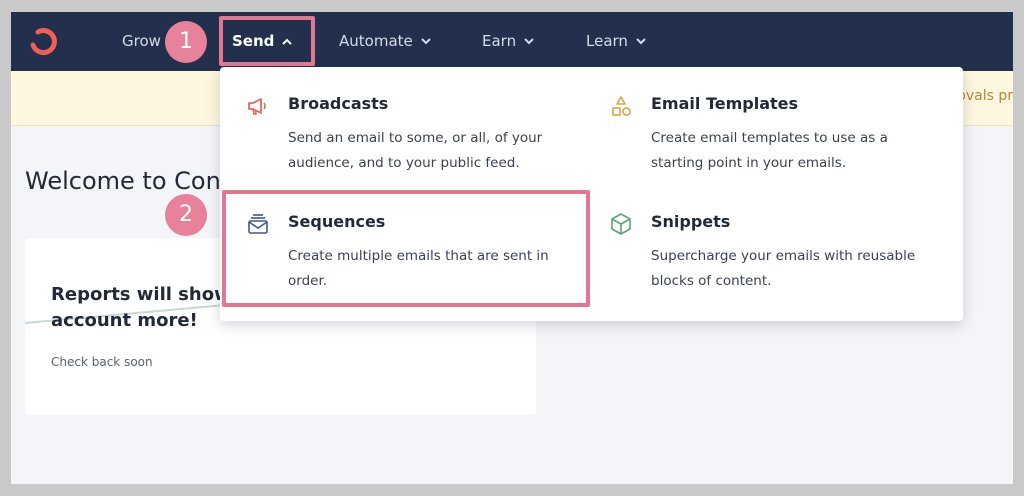 The width and height of the screenshot is (1024, 496). What do you see at coordinates (123, 181) in the screenshot?
I see `page-title: Welcome to Con` at bounding box center [123, 181].